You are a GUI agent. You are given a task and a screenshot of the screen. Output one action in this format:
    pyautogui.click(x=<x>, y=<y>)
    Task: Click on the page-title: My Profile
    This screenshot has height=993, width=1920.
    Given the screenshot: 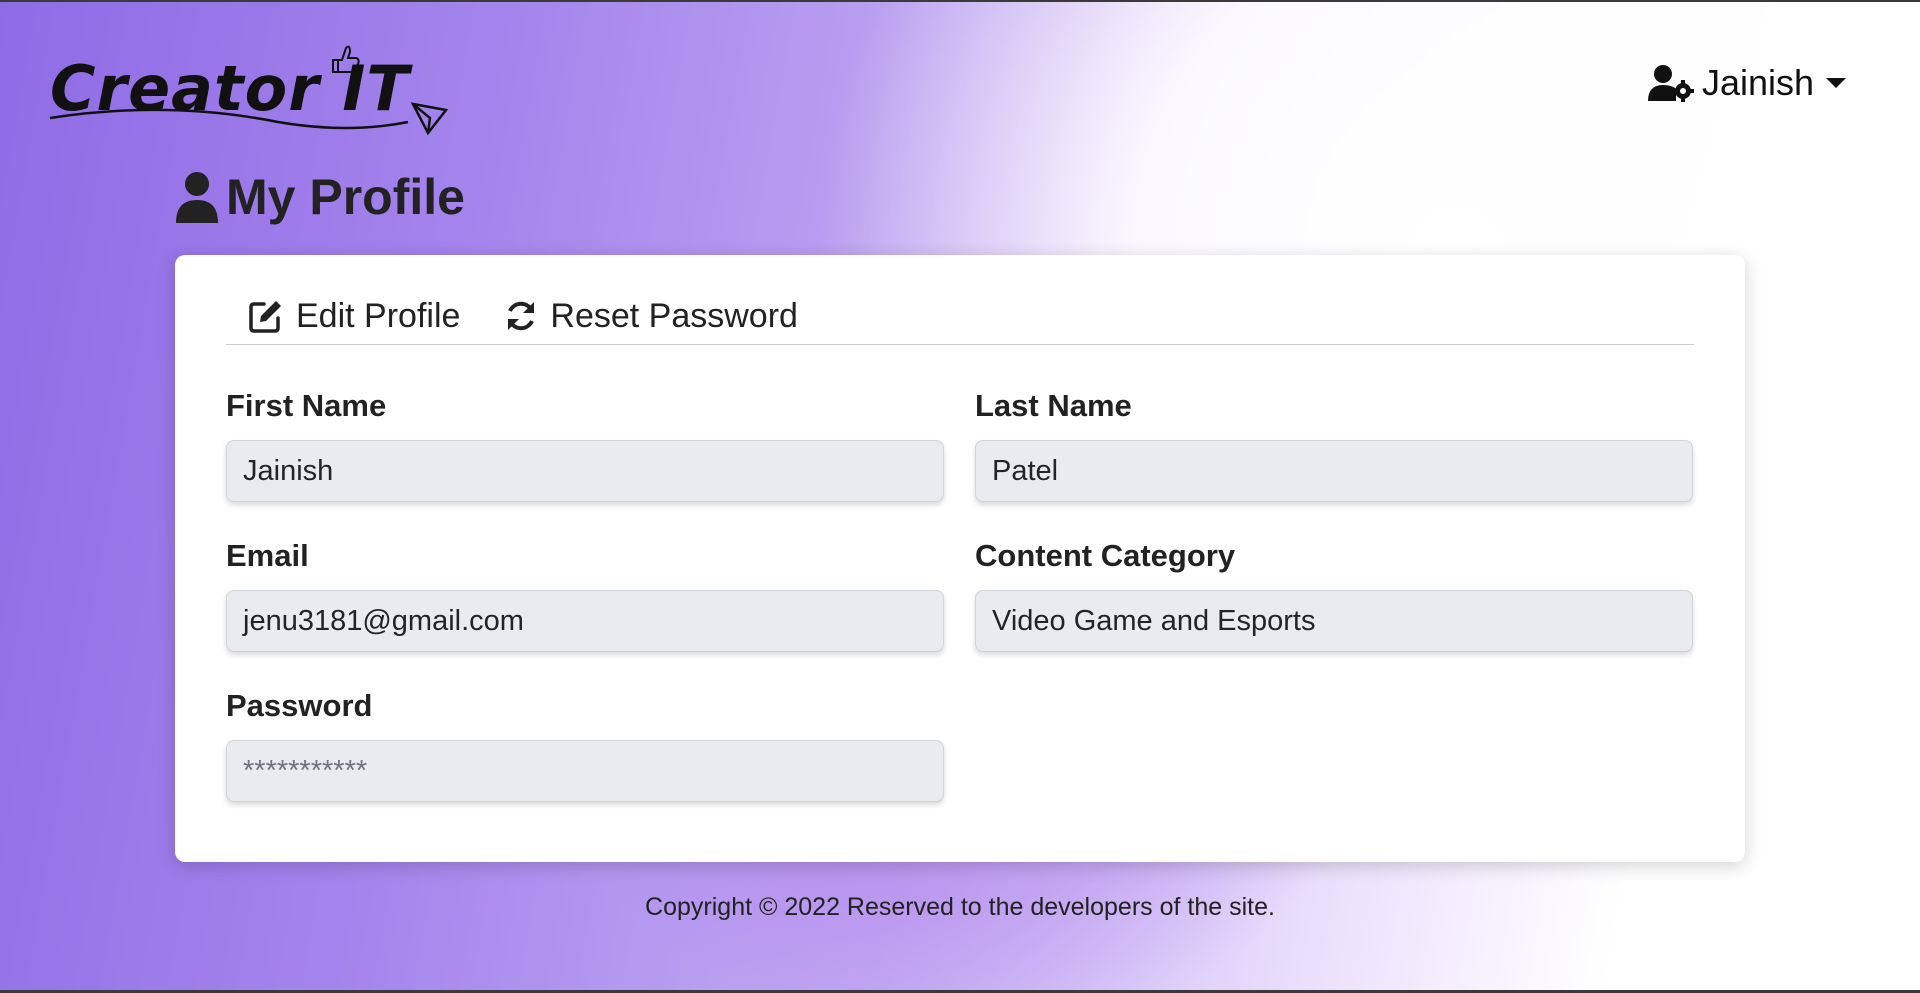 What is the action you would take?
    pyautogui.click(x=319, y=197)
    